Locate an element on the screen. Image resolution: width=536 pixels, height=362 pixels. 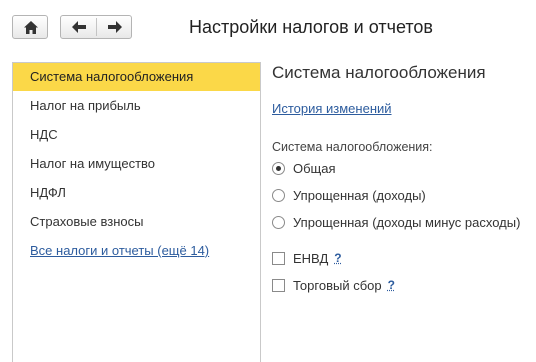
forward-button is located at coordinates (114, 27).